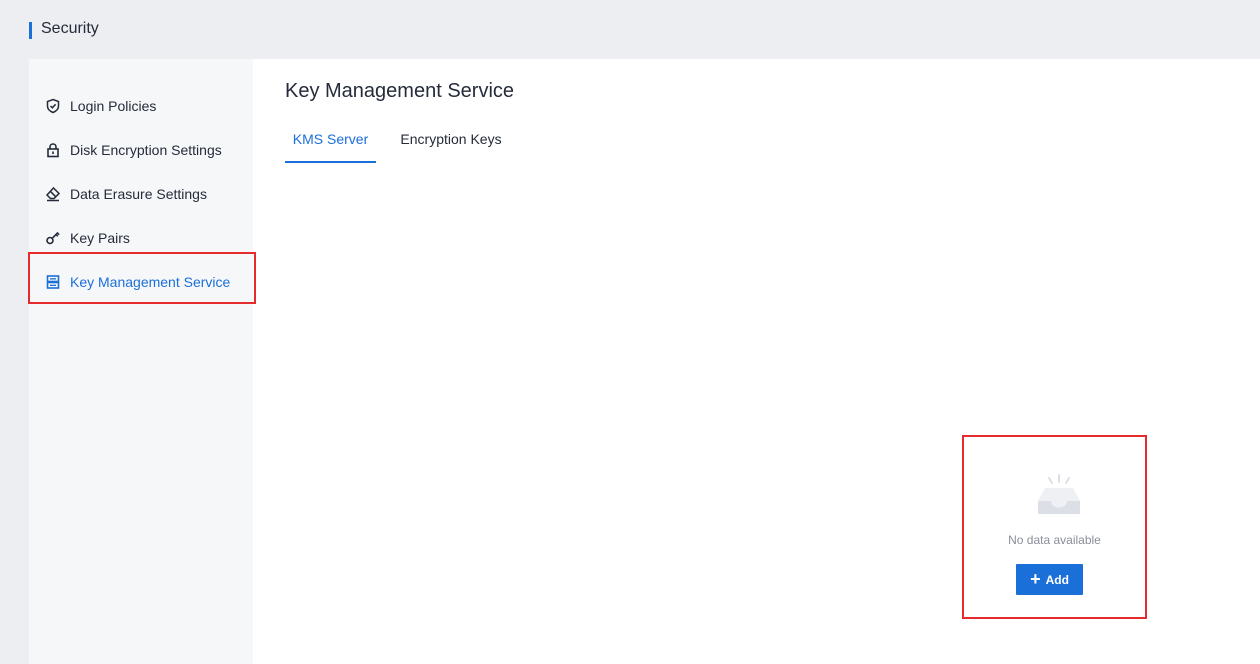 Image resolution: width=1260 pixels, height=664 pixels. I want to click on tab-kms-server: KMS Server, so click(330, 144).